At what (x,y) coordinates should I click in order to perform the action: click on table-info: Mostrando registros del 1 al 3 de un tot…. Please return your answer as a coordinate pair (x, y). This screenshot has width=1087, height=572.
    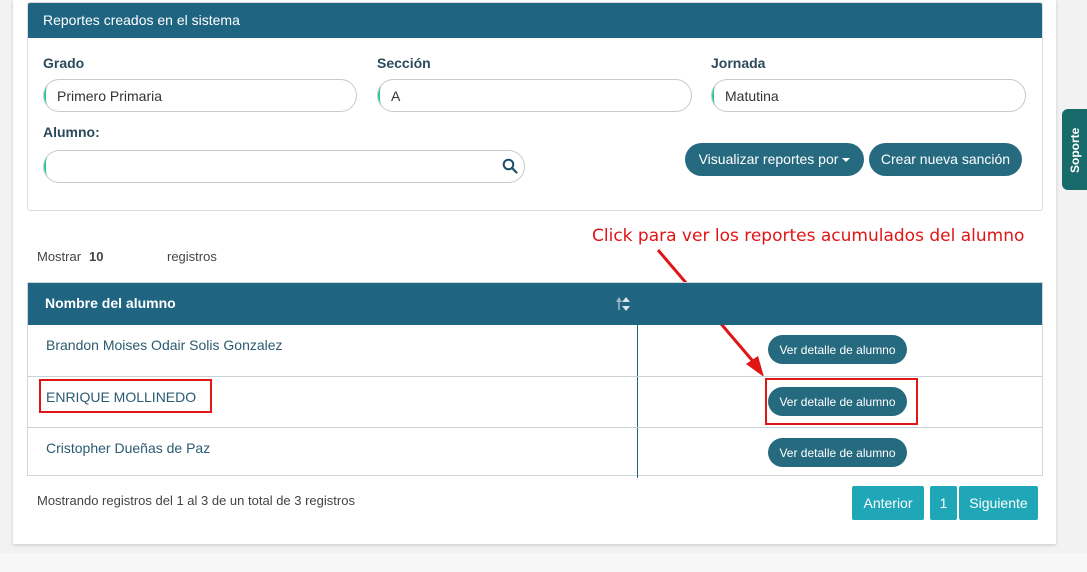
    Looking at the image, I should click on (196, 500).